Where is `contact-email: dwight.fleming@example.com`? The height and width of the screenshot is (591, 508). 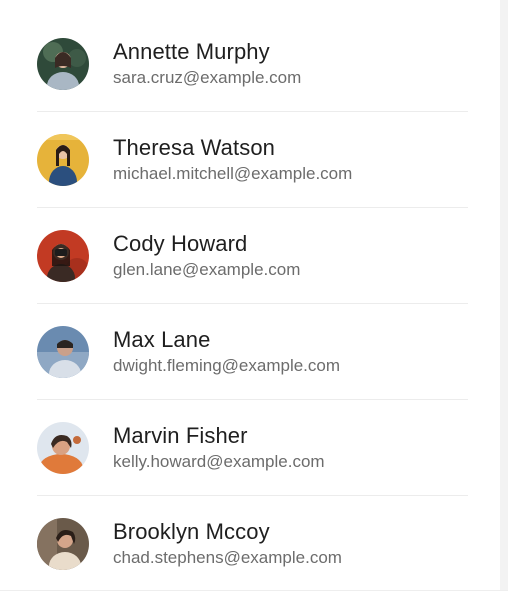 contact-email: dwight.fleming@example.com is located at coordinates (227, 365).